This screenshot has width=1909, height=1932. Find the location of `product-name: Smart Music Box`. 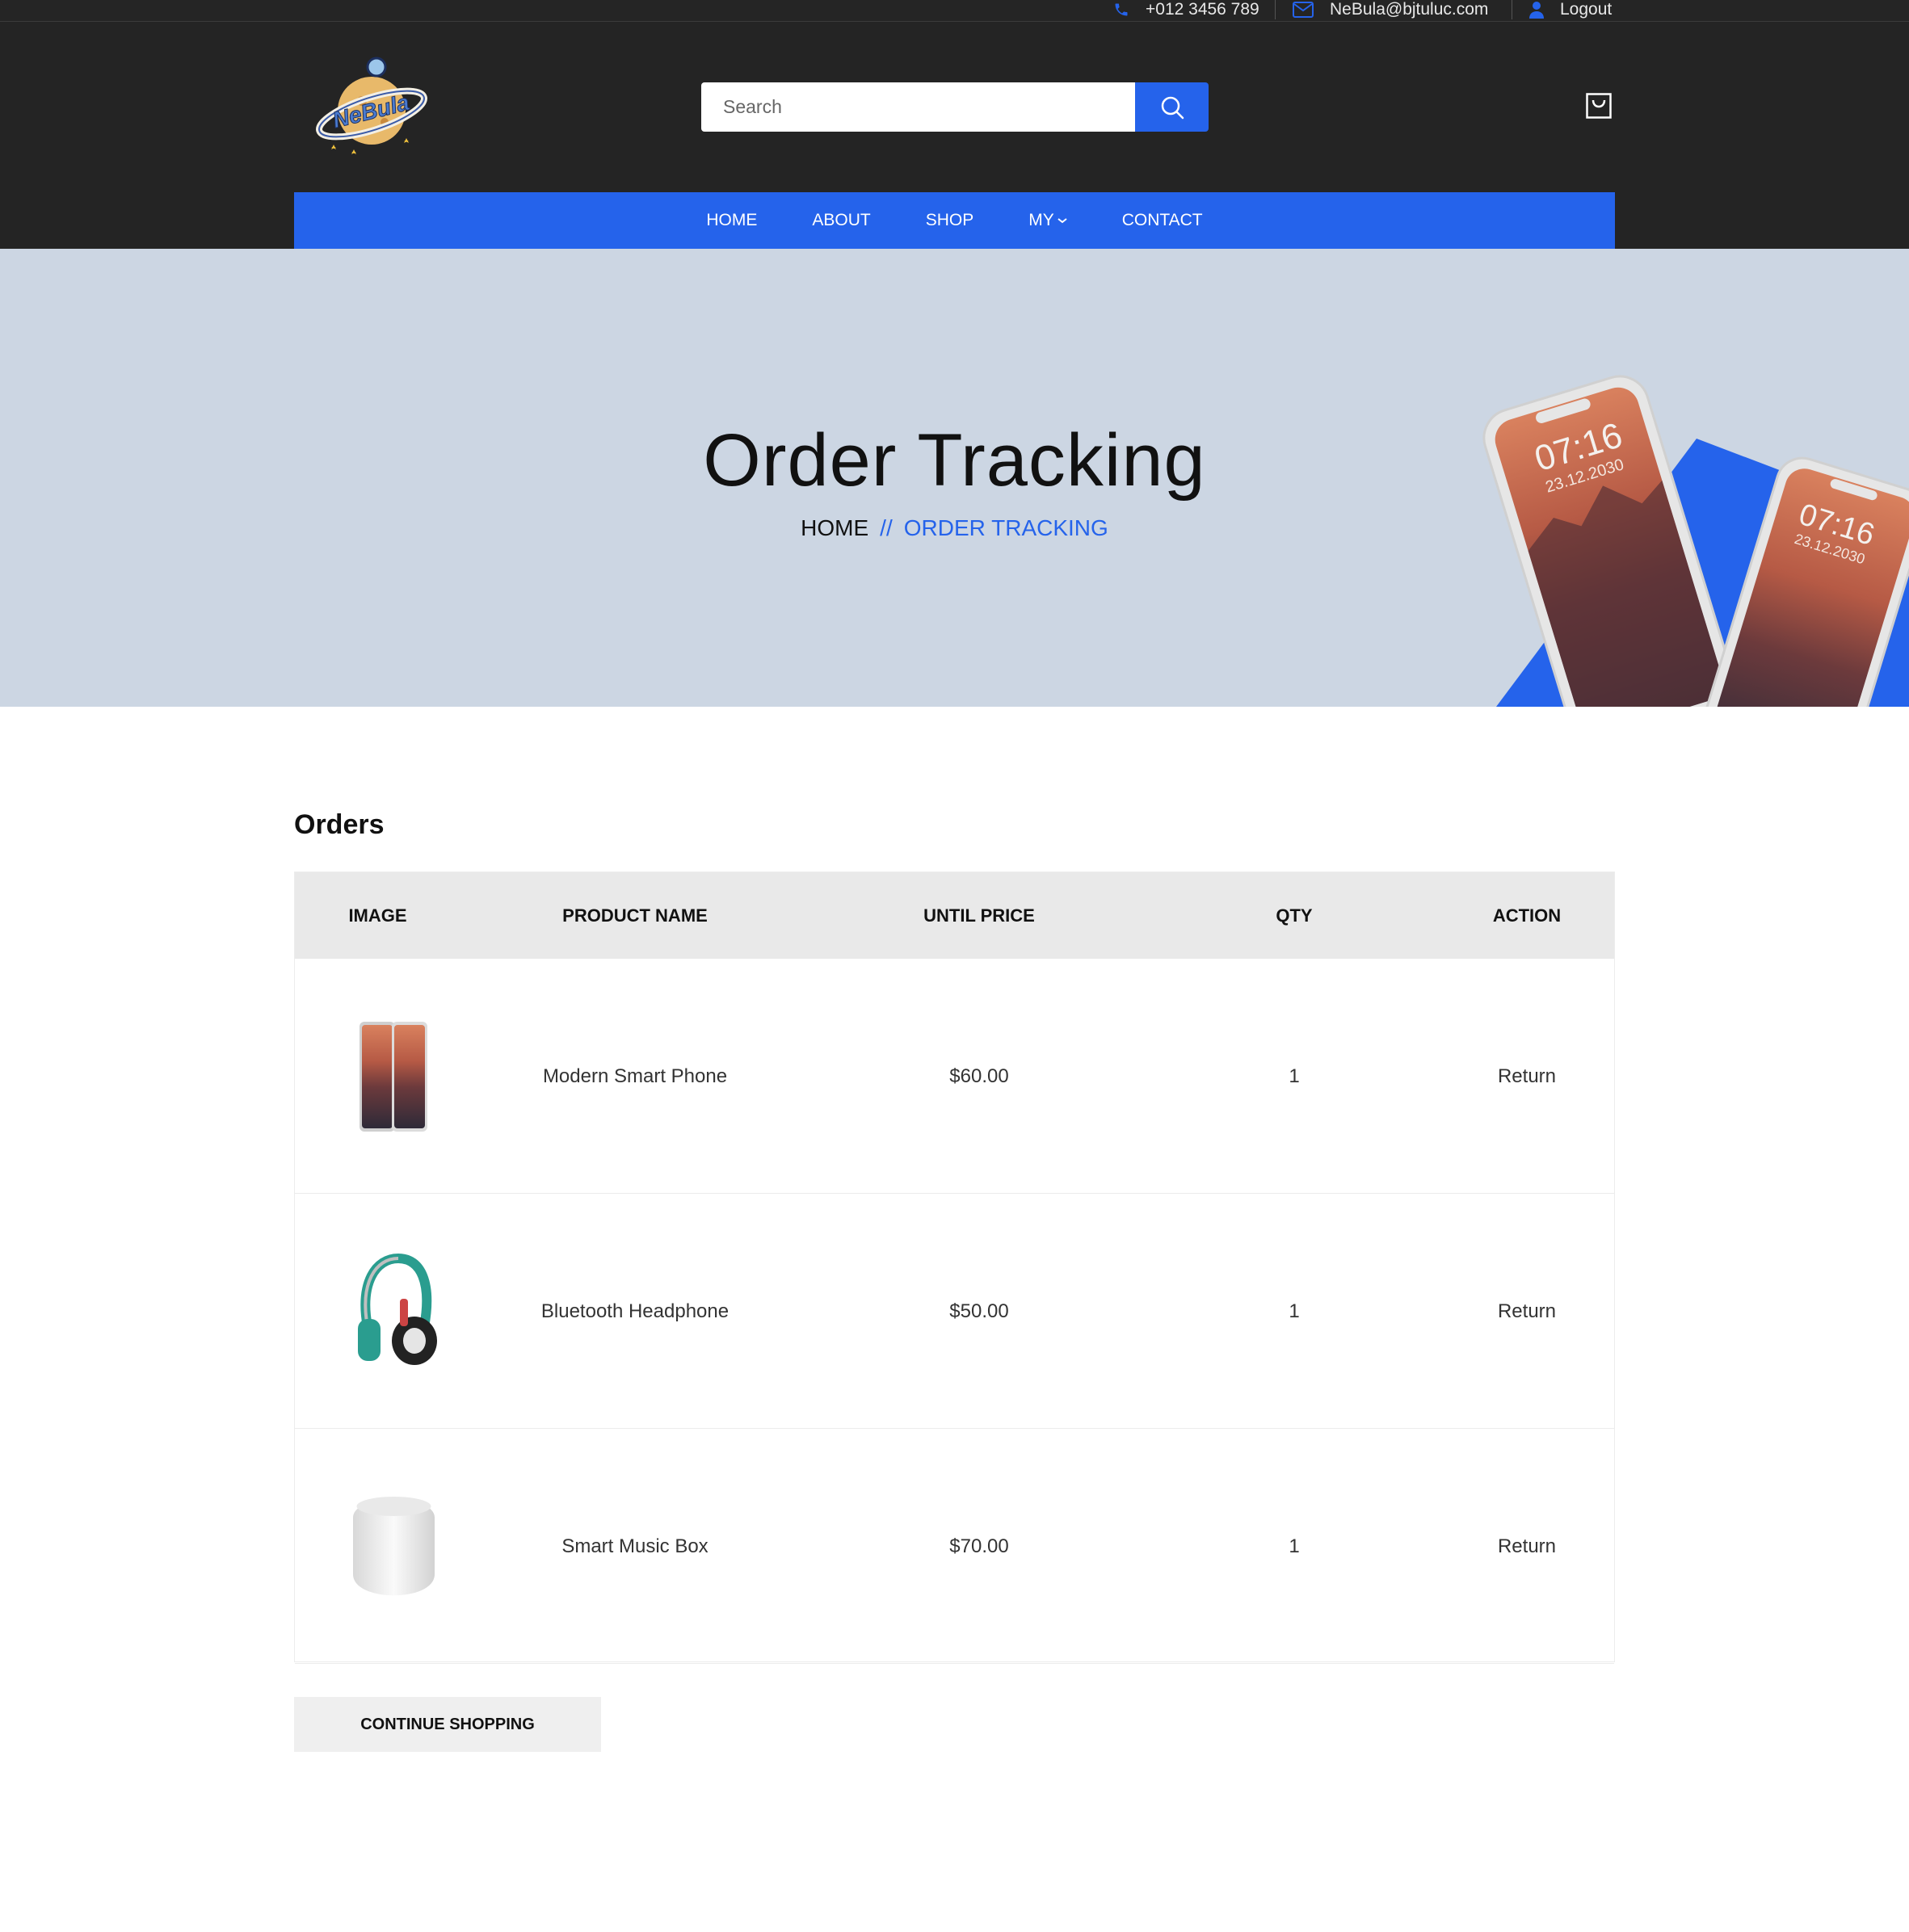

product-name: Smart Music Box is located at coordinates (634, 1546).